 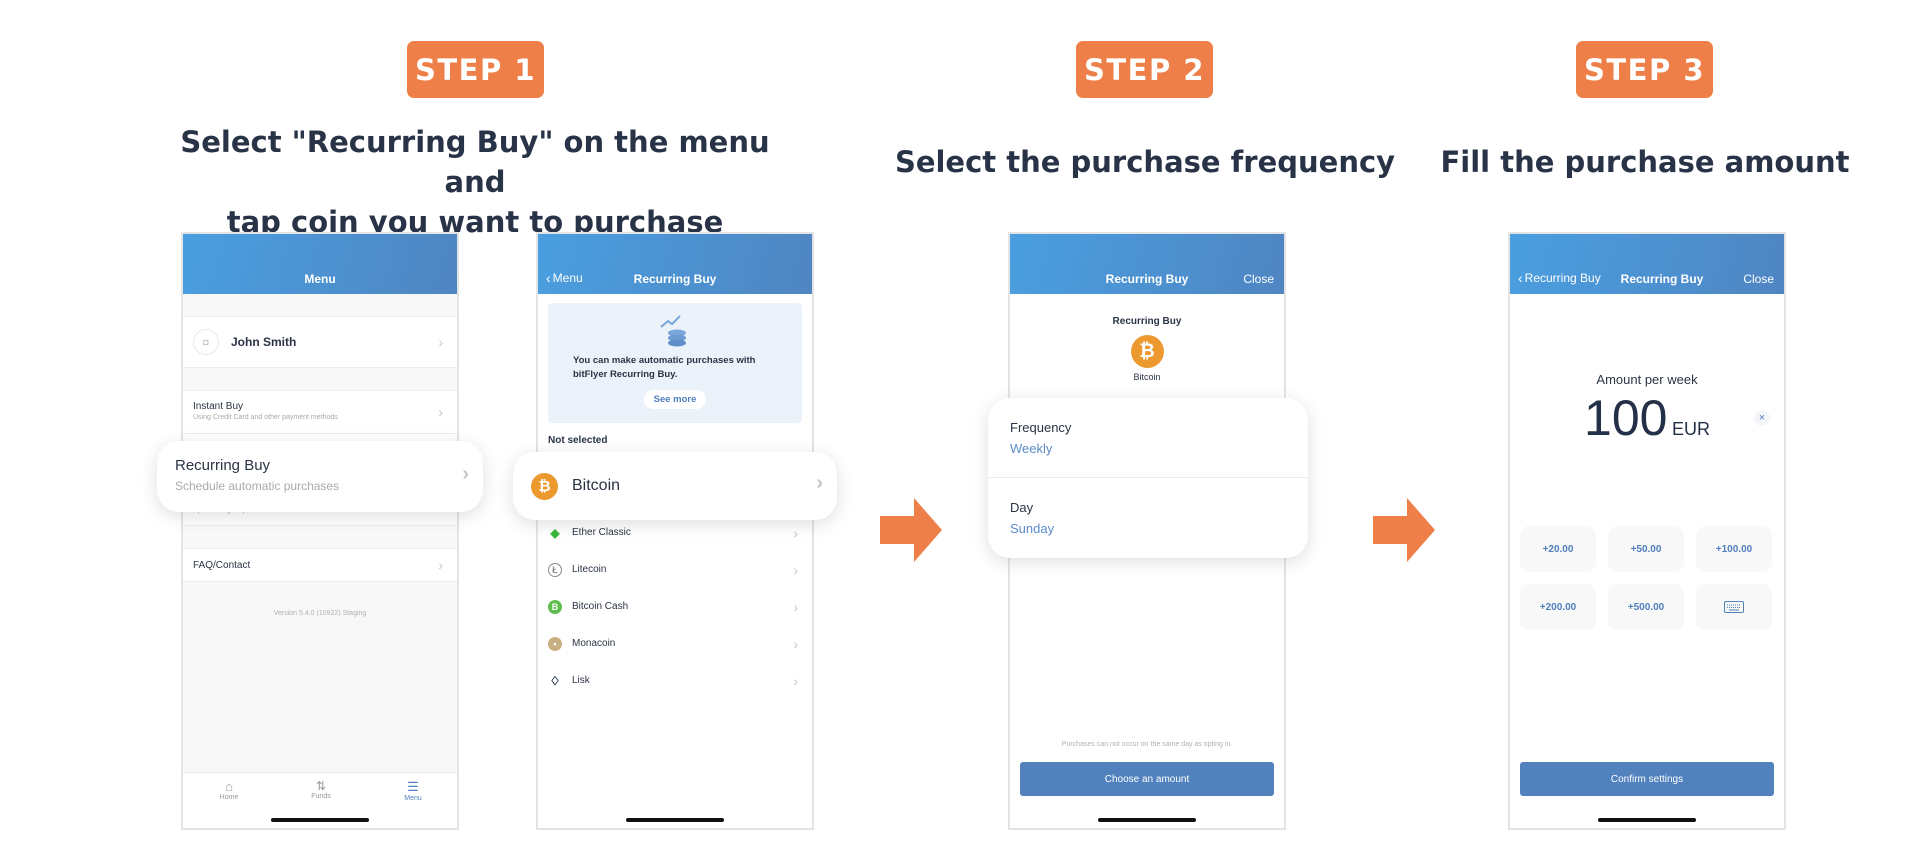 I want to click on screen-heading: Recurring Buy, so click(x=1147, y=321).